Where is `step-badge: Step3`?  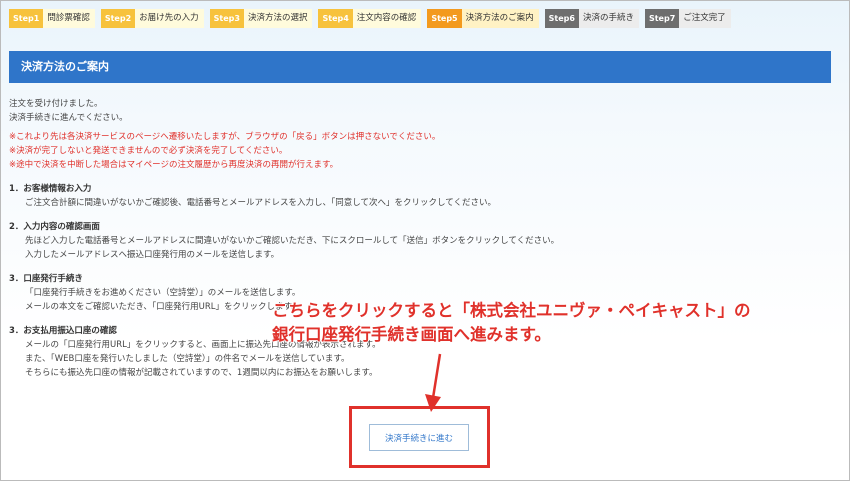
step-badge: Step3 is located at coordinates (226, 18).